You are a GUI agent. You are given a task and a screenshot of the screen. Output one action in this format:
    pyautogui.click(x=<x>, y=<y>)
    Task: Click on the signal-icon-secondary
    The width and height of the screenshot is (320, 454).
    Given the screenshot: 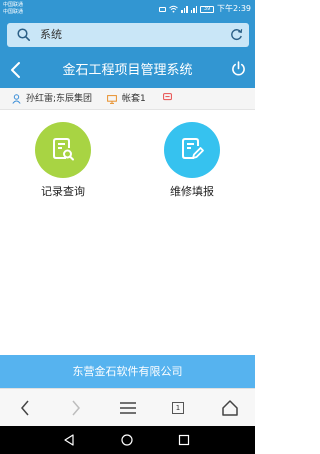 What is the action you would take?
    pyautogui.click(x=194, y=9)
    